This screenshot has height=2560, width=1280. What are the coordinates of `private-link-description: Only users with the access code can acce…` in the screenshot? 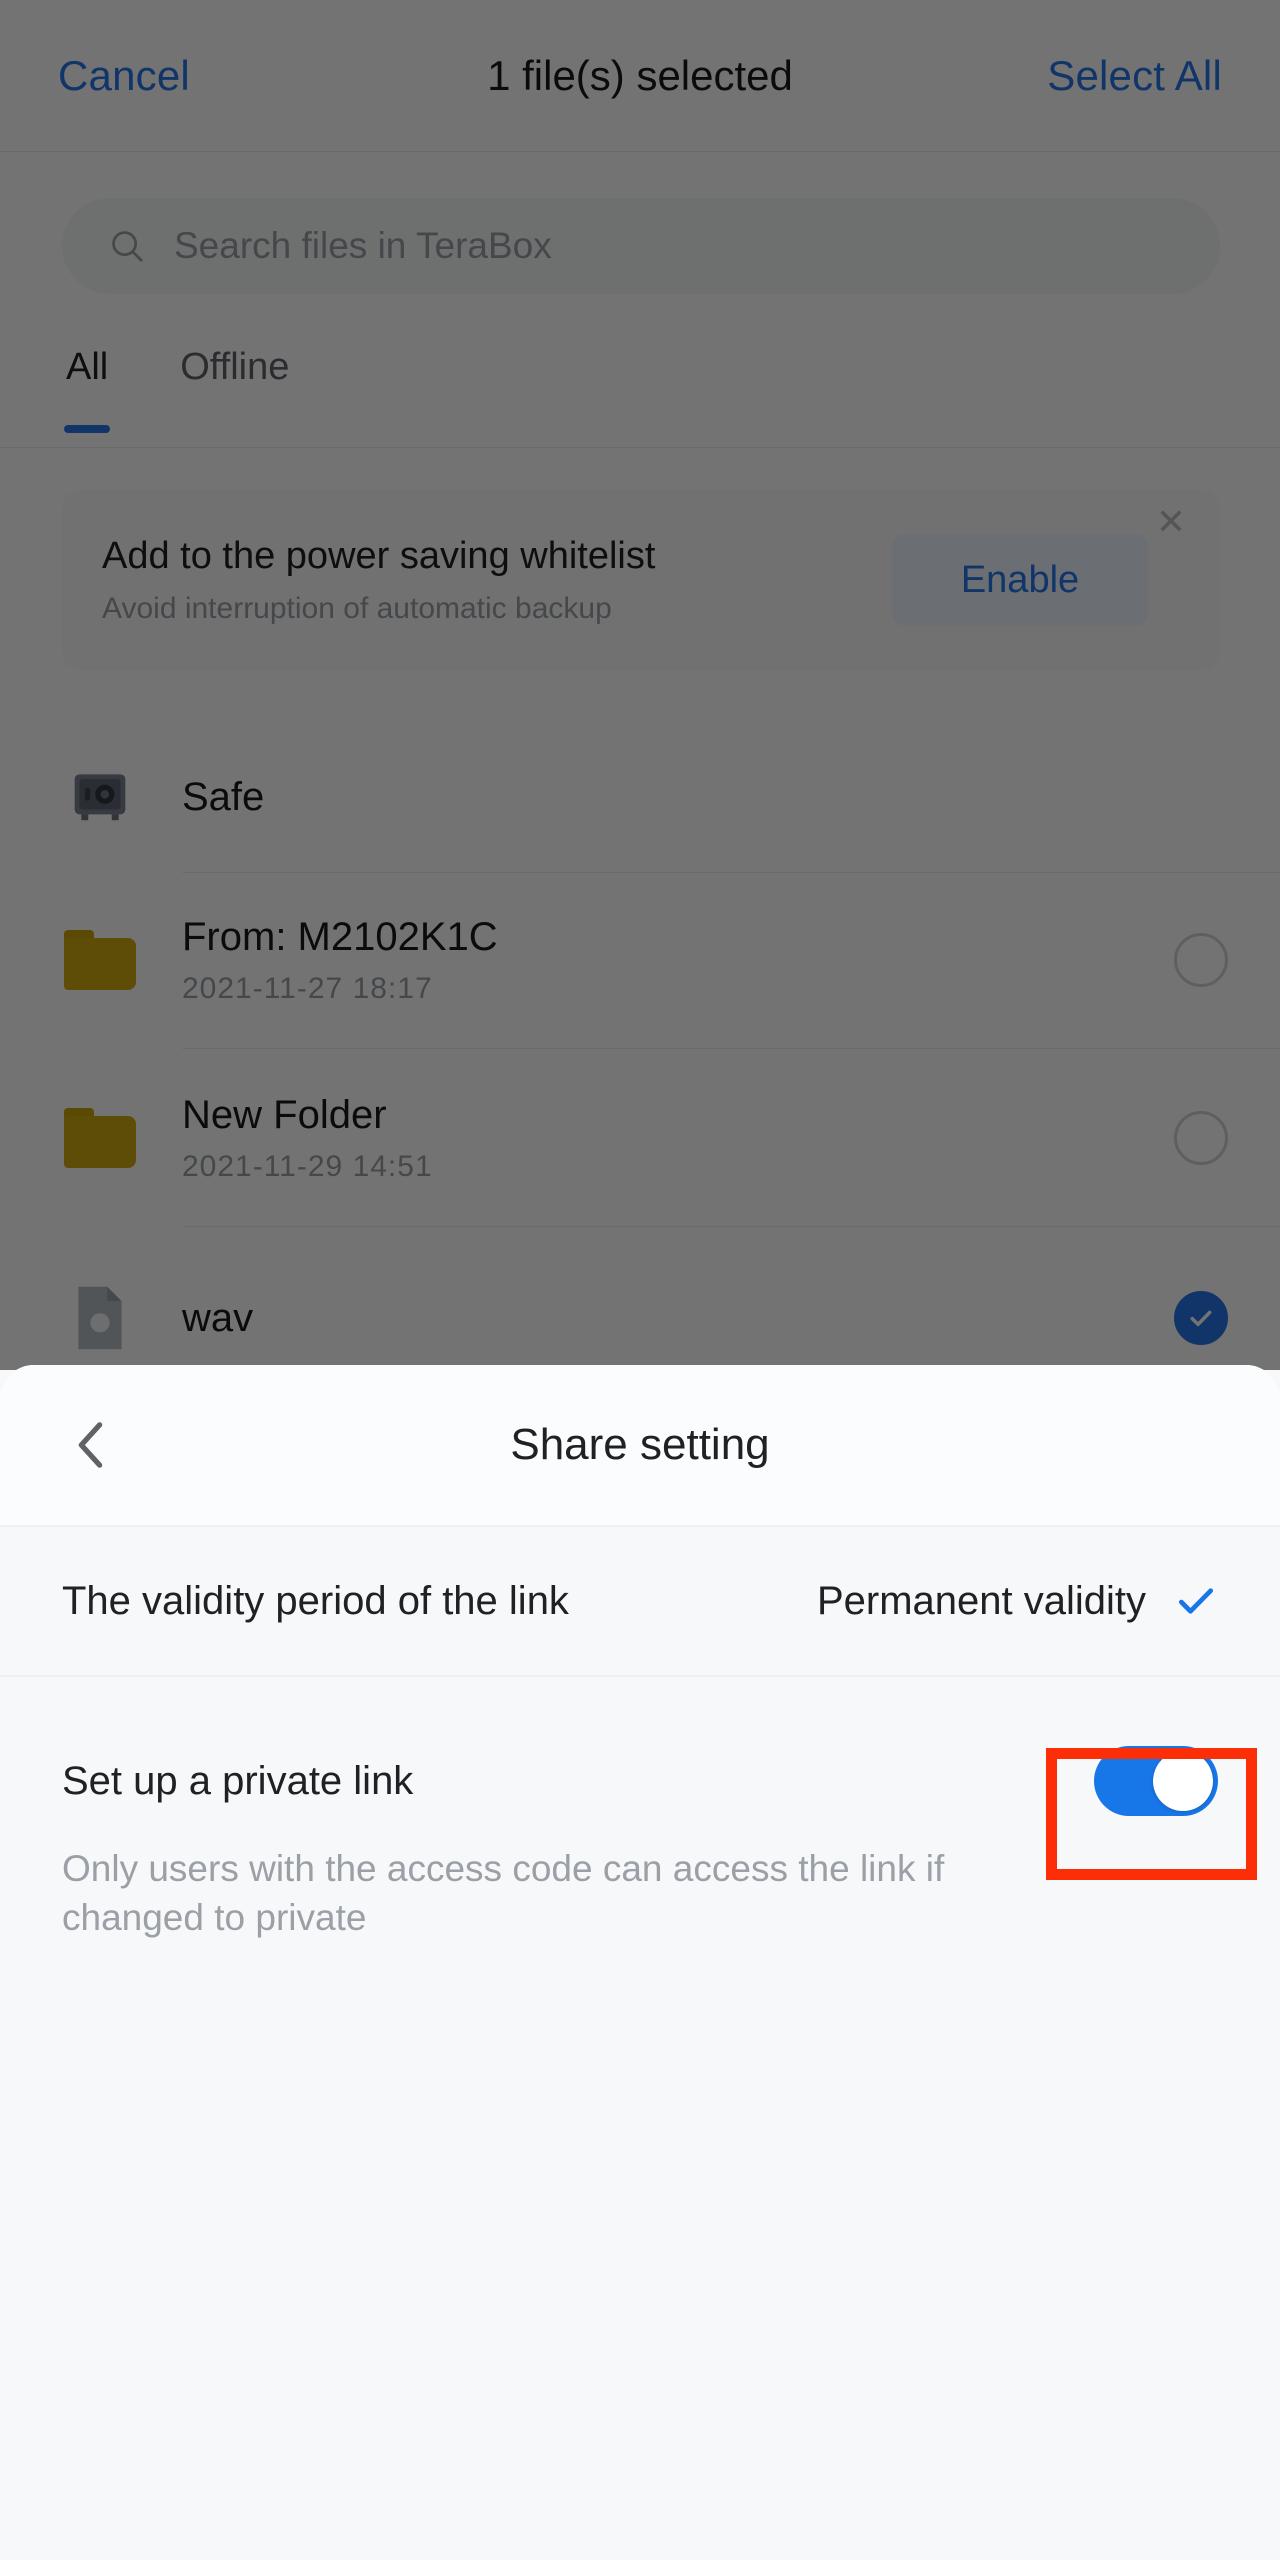 It's located at (503, 1893).